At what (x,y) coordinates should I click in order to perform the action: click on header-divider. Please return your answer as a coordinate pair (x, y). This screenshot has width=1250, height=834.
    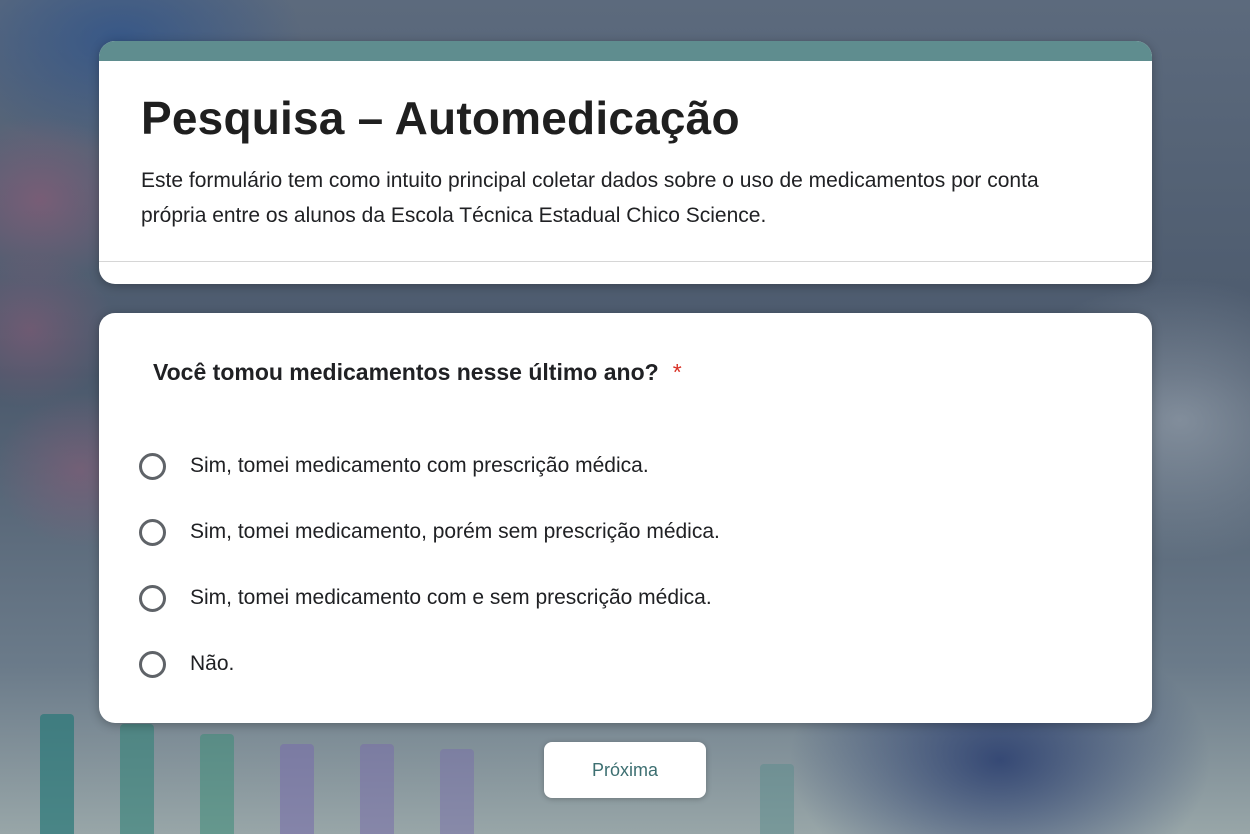
    Looking at the image, I should click on (625, 261).